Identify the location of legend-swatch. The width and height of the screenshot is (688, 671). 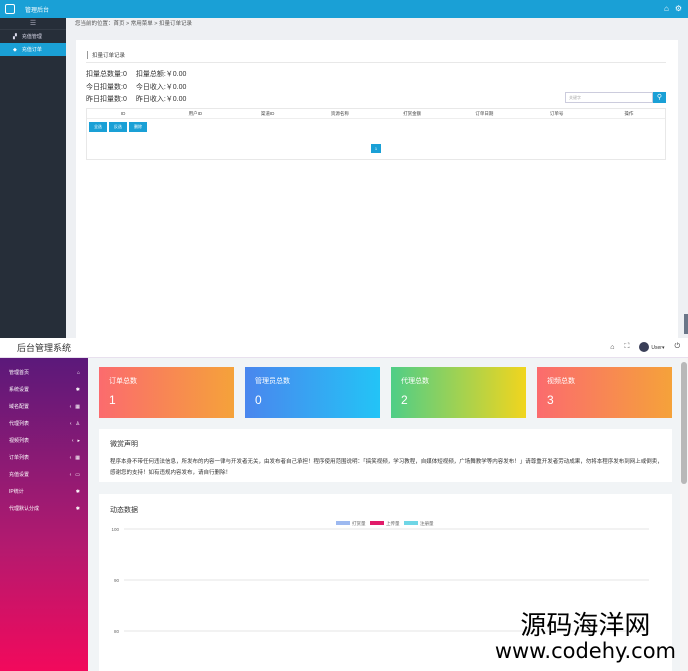
(411, 523).